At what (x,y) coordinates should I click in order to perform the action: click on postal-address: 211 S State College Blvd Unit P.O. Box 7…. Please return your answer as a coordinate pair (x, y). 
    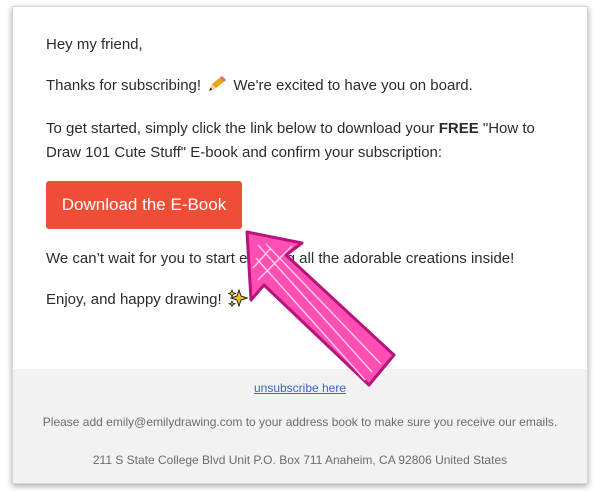
    Looking at the image, I should click on (300, 460).